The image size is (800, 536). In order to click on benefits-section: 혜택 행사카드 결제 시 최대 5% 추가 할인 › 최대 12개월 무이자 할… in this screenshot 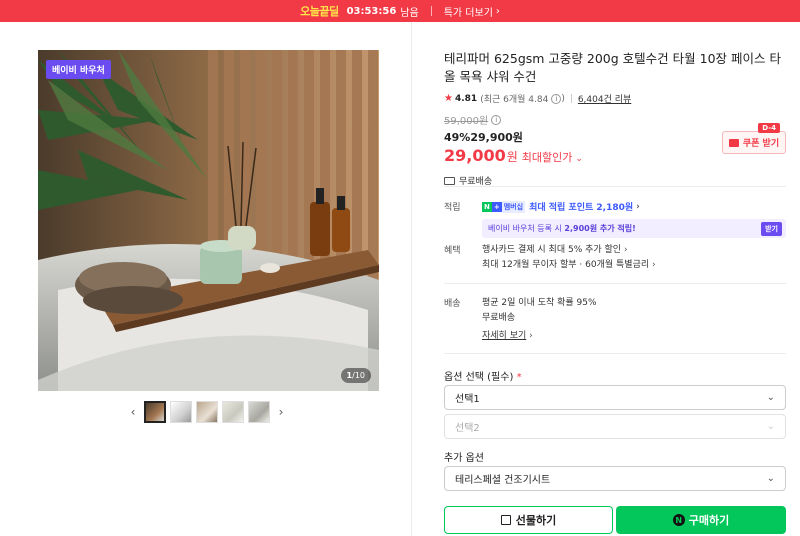, I will do `click(615, 258)`.